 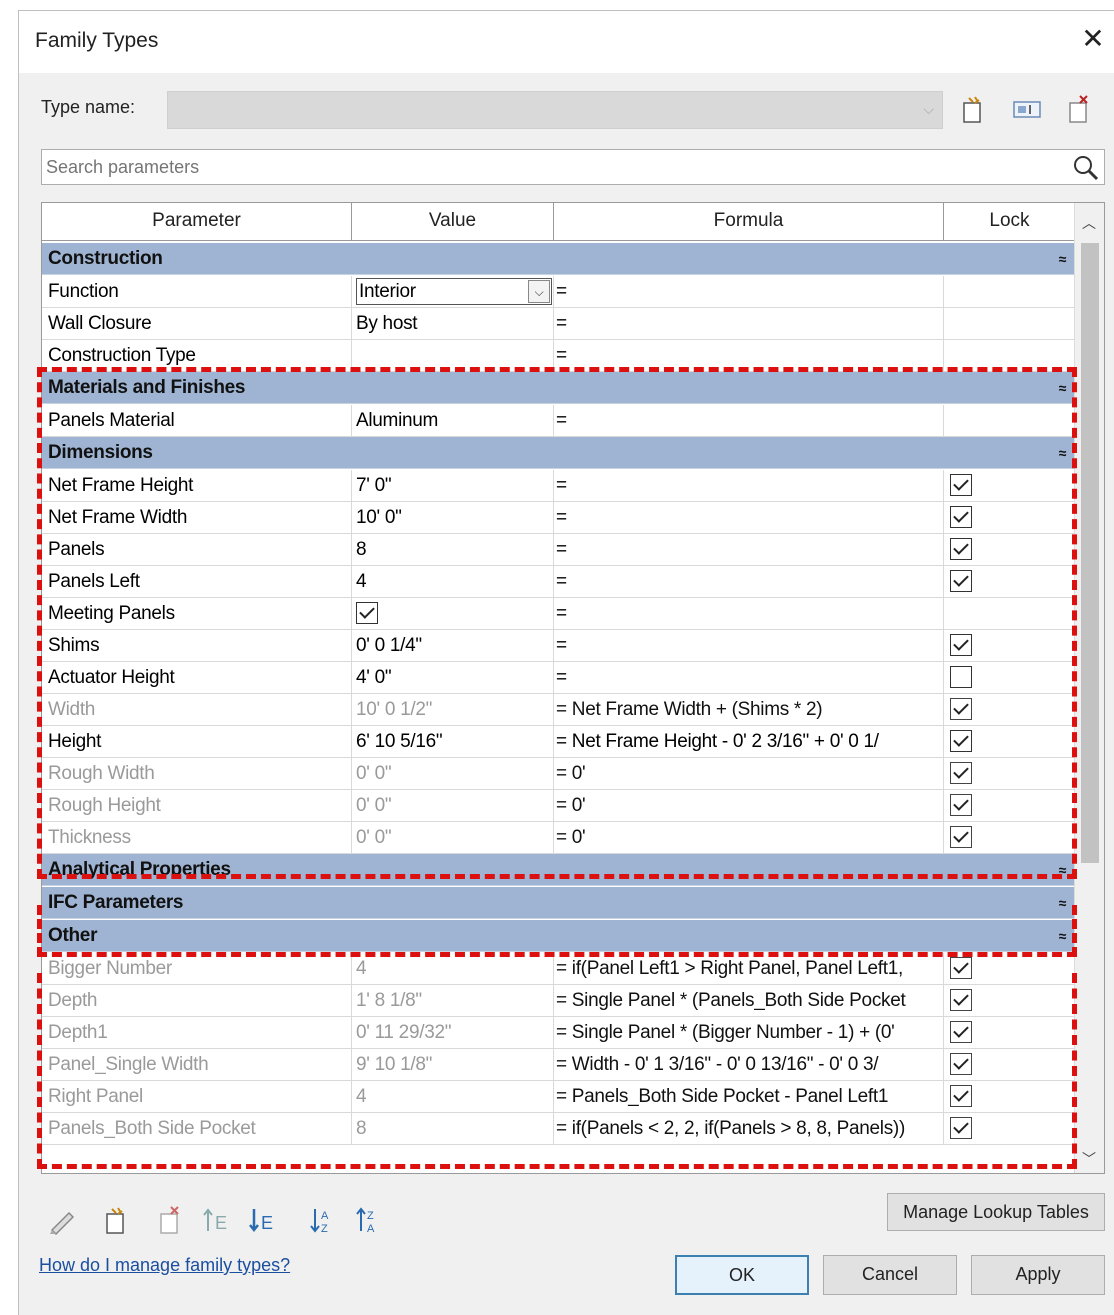 I want to click on search-icon, so click(x=1086, y=168).